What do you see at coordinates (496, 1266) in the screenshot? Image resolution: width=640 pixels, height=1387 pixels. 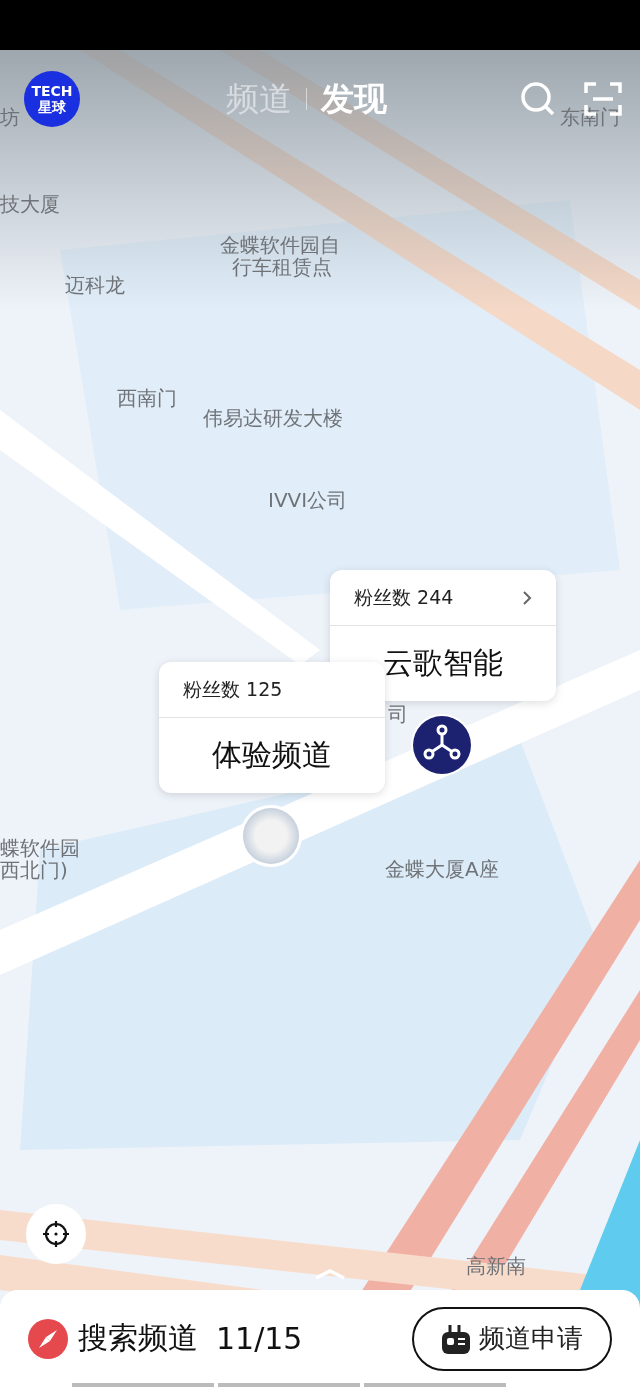 I see `map-label: 高新南` at bounding box center [496, 1266].